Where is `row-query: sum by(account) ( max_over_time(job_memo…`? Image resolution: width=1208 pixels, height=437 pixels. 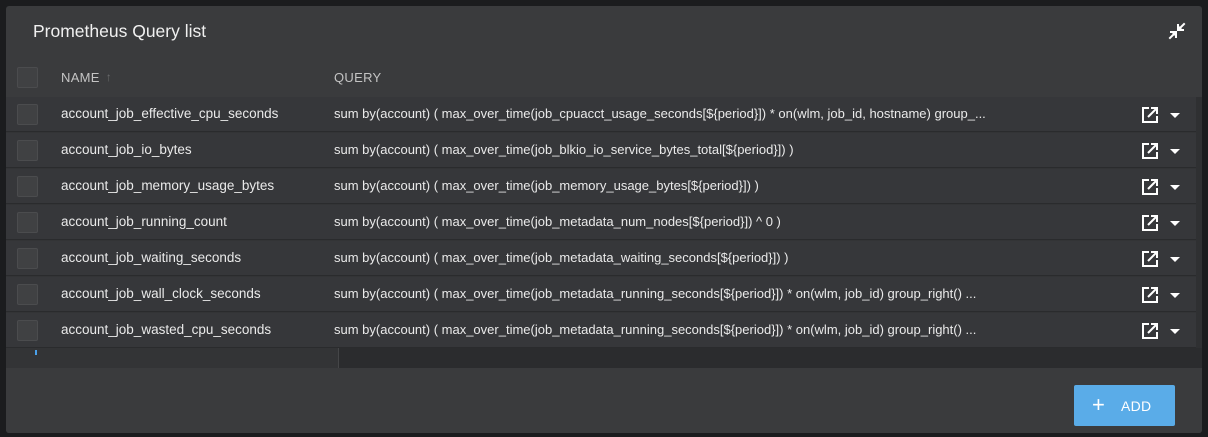 row-query: sum by(account) ( max_over_time(job_memo… is located at coordinates (546, 185).